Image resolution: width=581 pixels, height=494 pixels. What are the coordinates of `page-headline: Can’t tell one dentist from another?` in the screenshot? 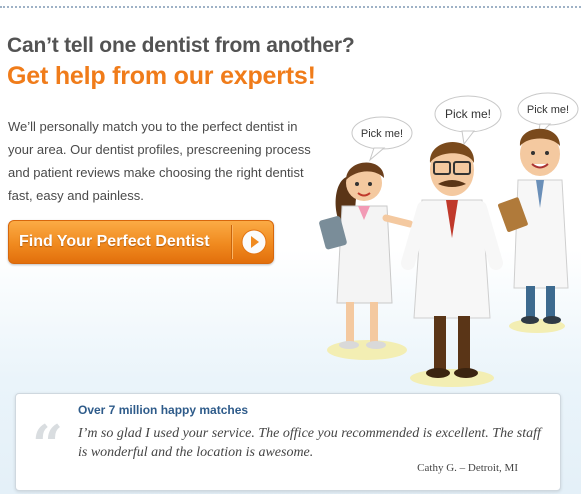 It's located at (181, 45).